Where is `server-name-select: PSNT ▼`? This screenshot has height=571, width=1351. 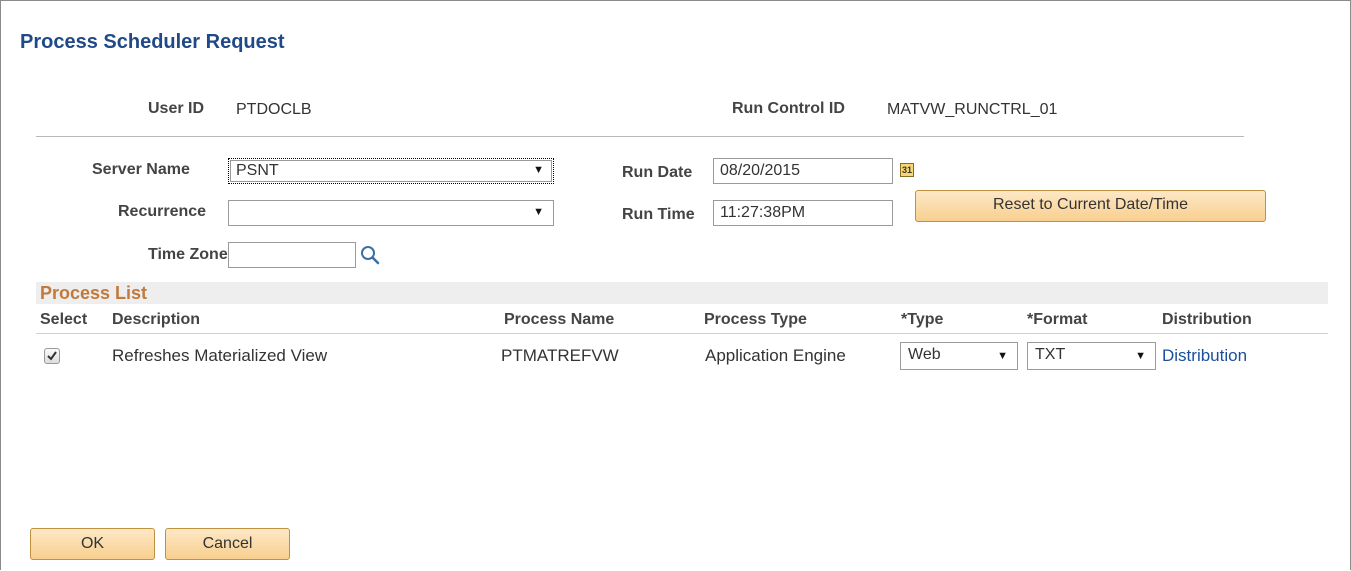
server-name-select: PSNT ▼ is located at coordinates (391, 171).